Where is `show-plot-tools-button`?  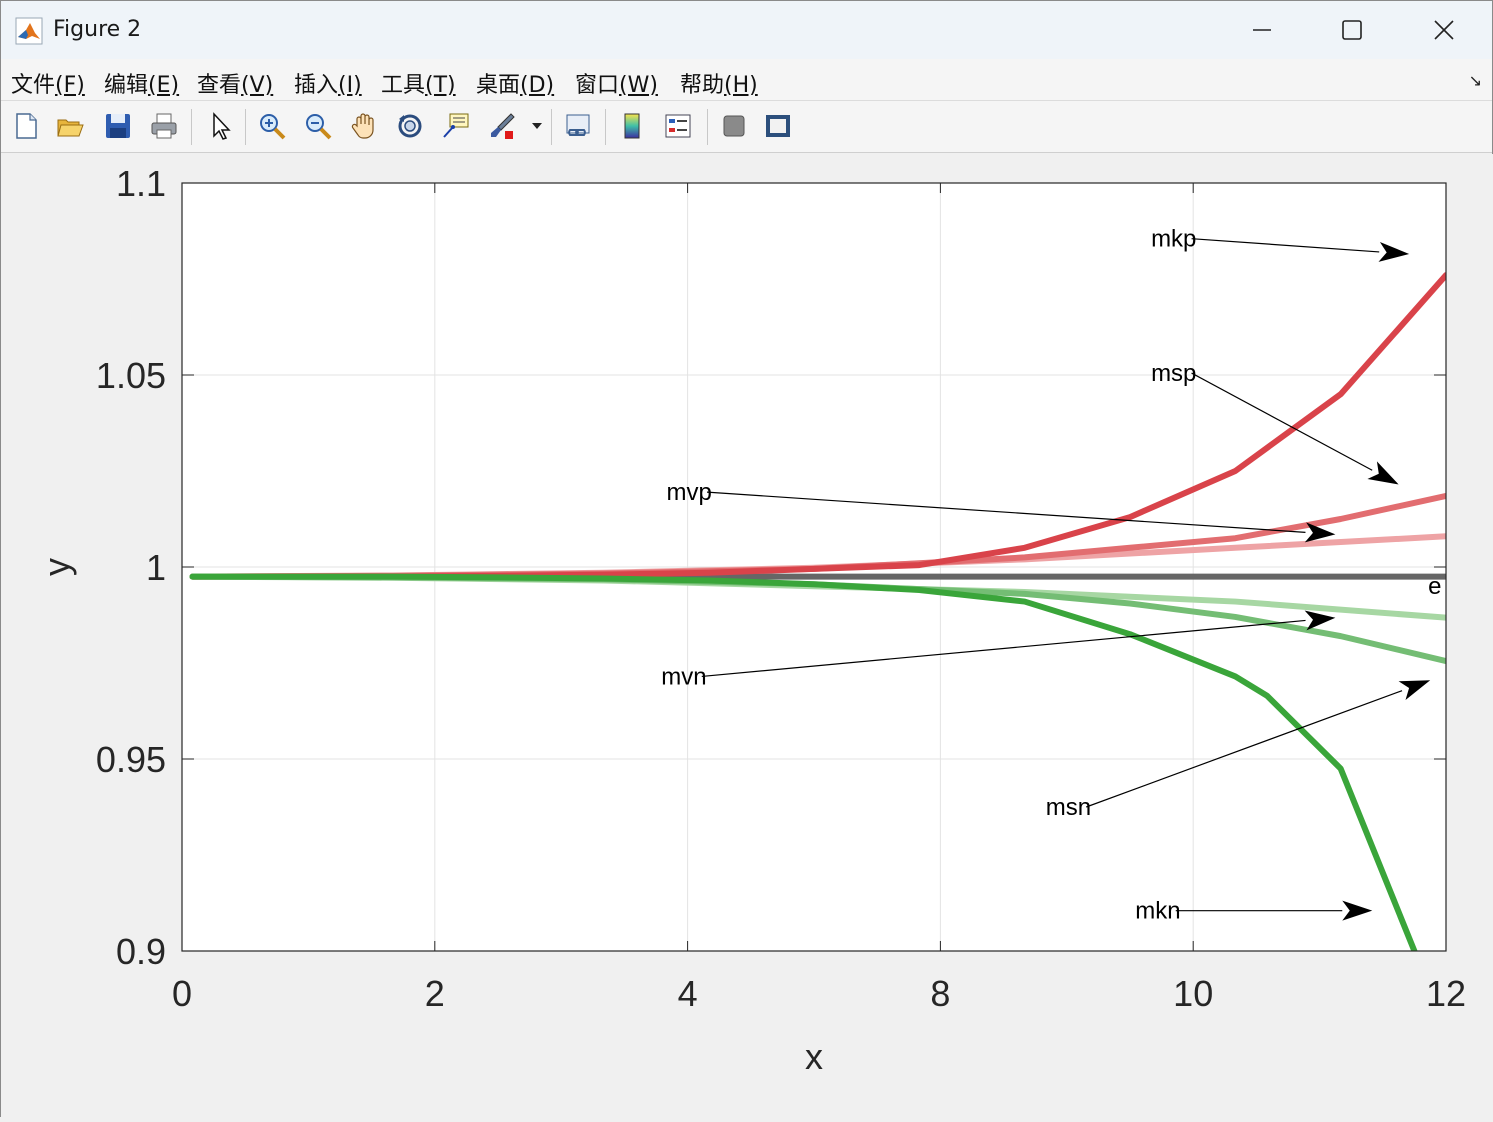
show-plot-tools-button is located at coordinates (778, 126).